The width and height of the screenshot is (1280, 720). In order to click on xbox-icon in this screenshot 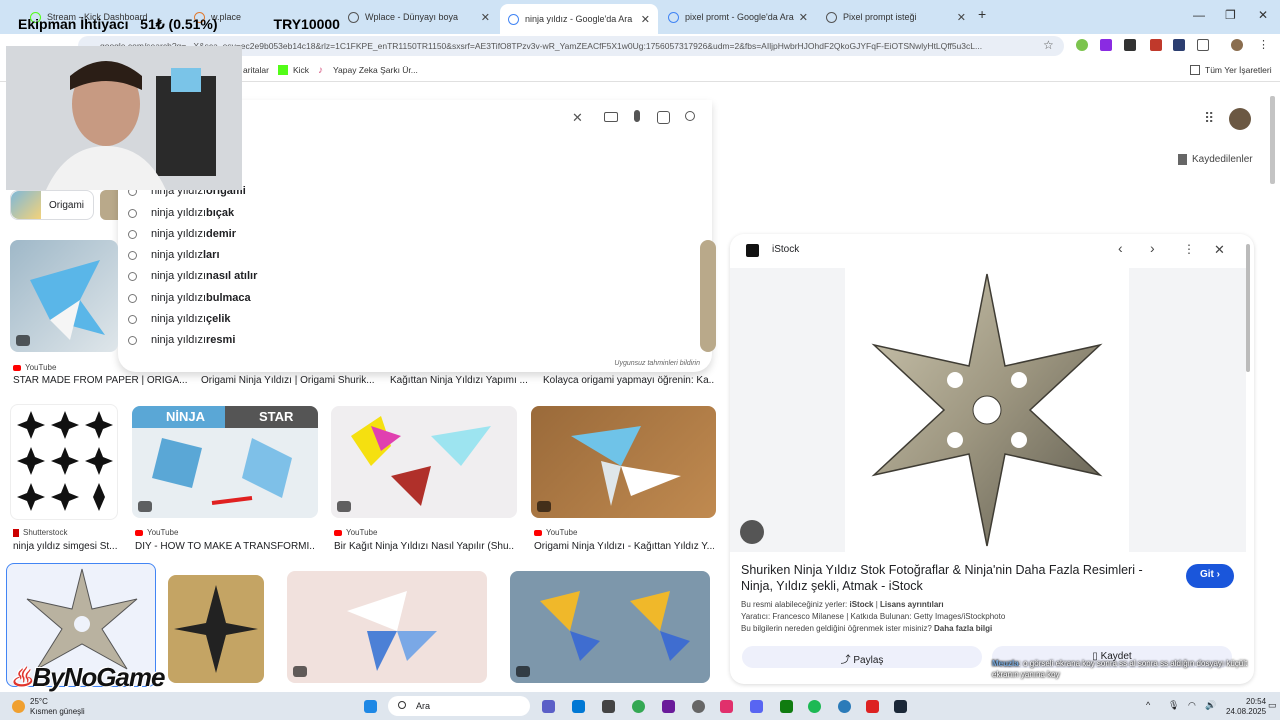, I will do `click(786, 706)`.